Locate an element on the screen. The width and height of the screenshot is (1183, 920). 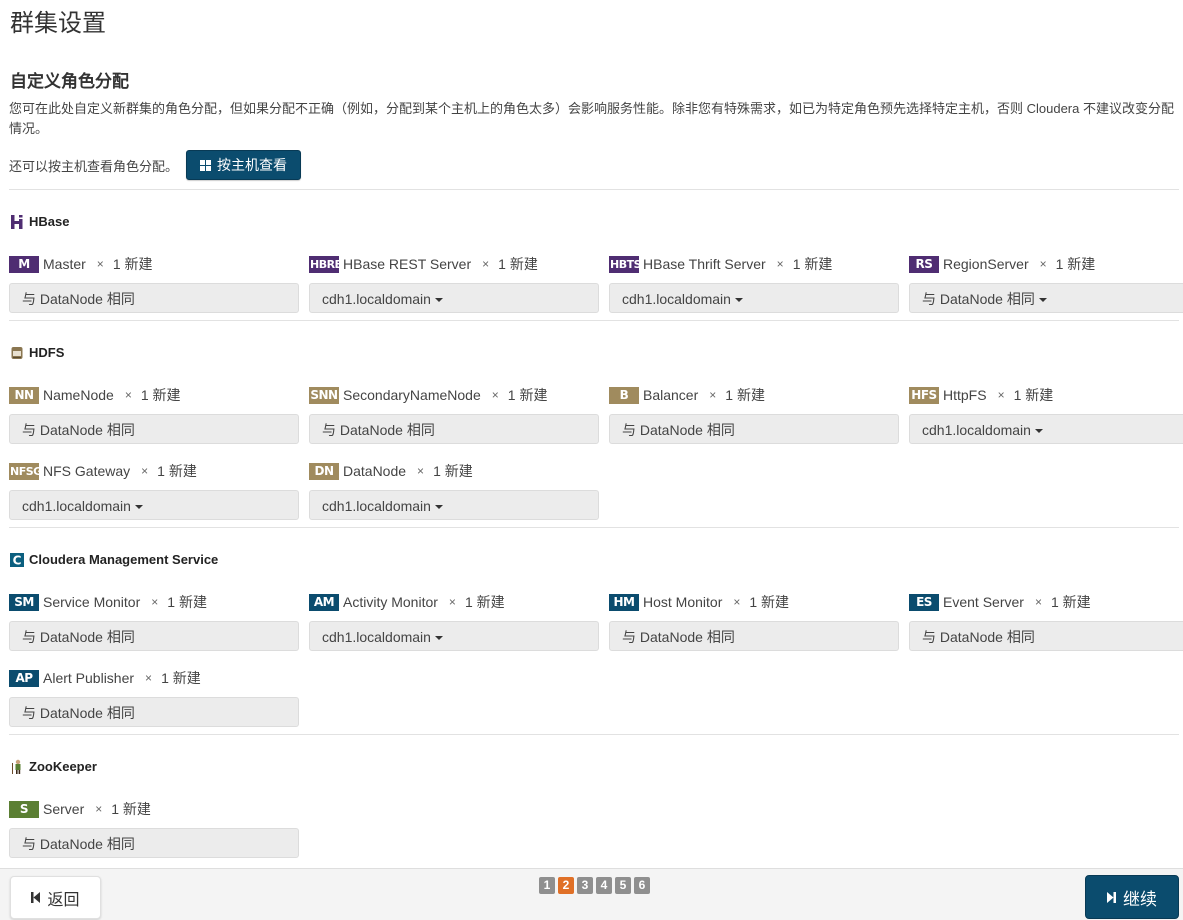
role-assignment: M Master × 1 新建 与 DataNode 相同 is located at coordinates (154, 284).